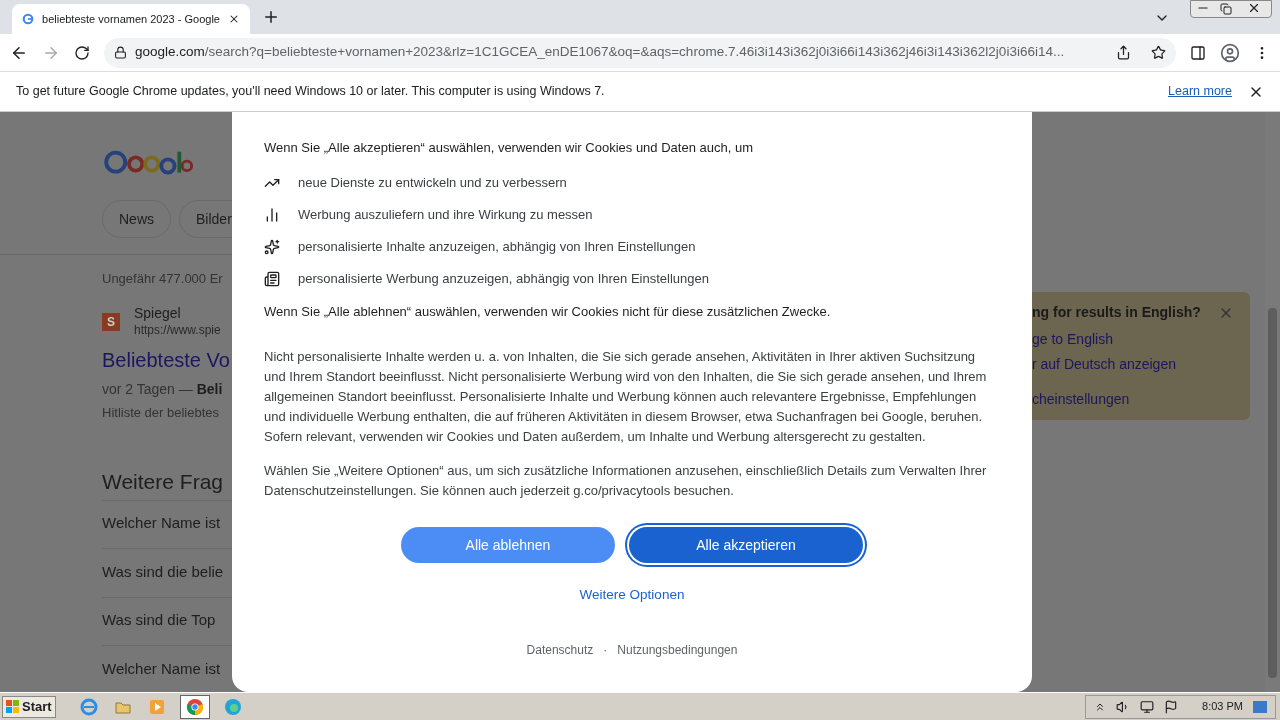 This screenshot has height=720, width=1280. Describe the element at coordinates (177, 330) in the screenshot. I see `site-url: https://www.spie` at that location.